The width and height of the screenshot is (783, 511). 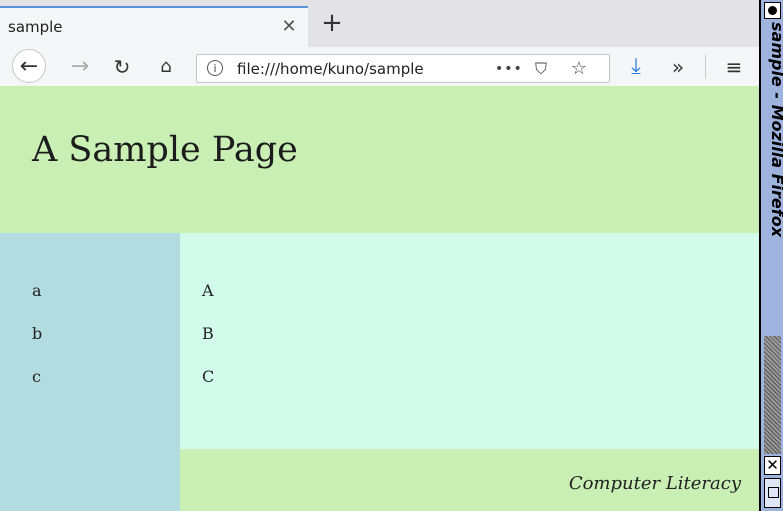 I want to click on sidebar-item: c, so click(x=36, y=376).